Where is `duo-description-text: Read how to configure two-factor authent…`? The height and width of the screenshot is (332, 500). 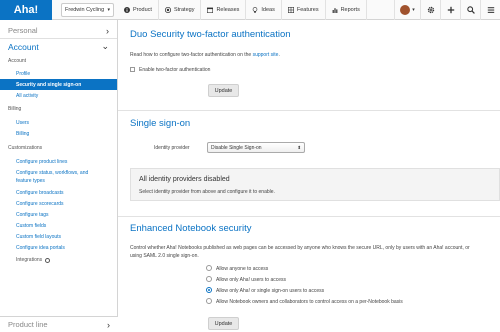
duo-description-text: Read how to configure two-factor authent… is located at coordinates (191, 55).